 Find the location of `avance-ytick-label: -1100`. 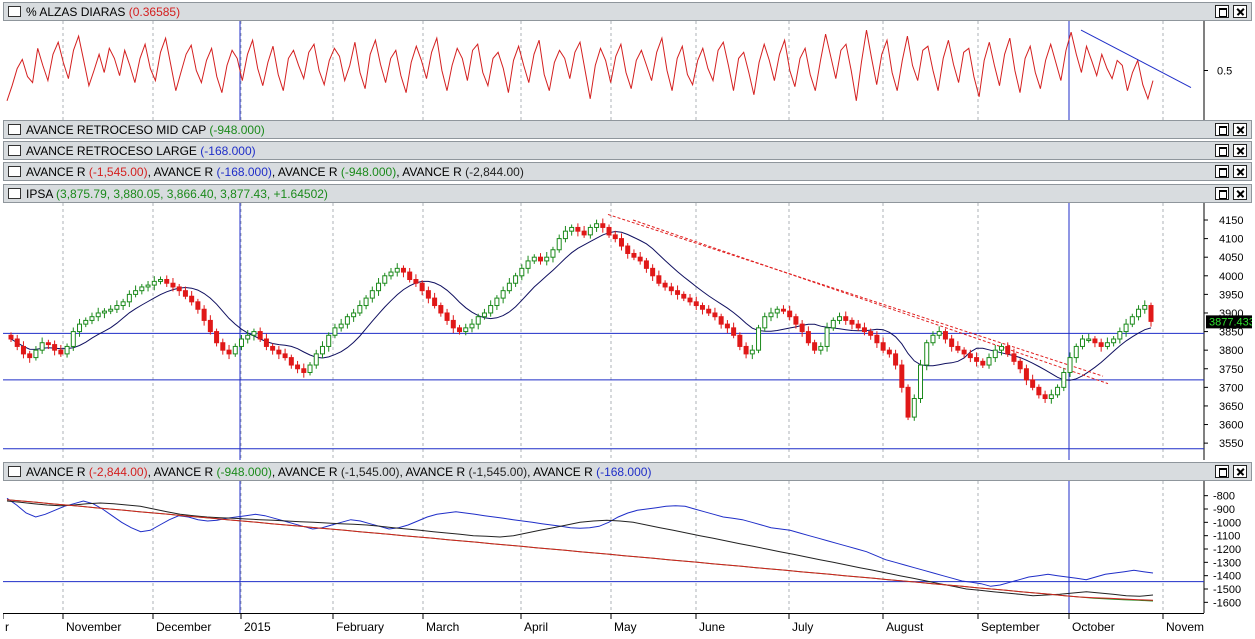

avance-ytick-label: -1100 is located at coordinates (1226, 537).